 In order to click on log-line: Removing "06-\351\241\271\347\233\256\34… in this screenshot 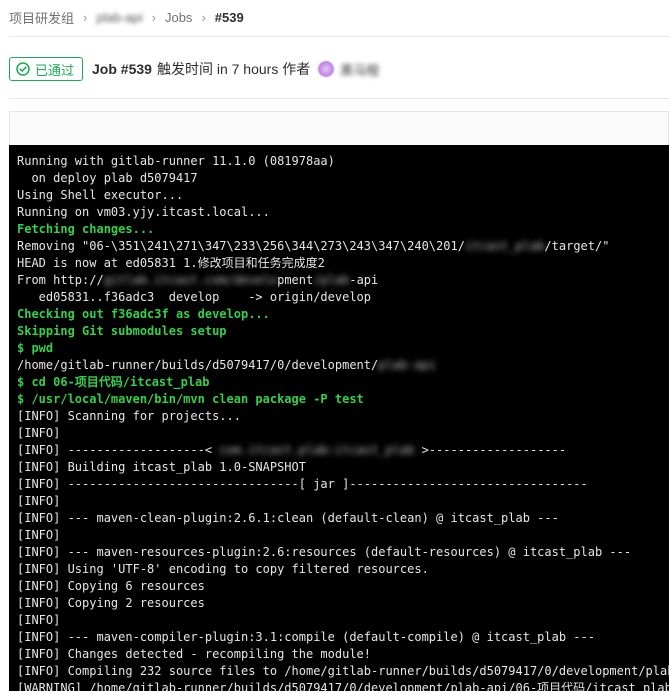, I will do `click(343, 246)`.